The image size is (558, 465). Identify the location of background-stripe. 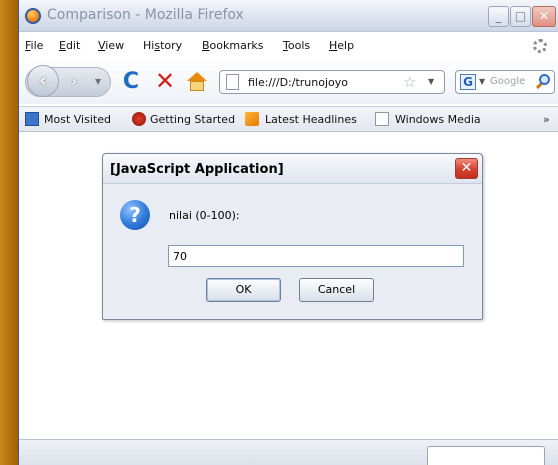
(9, 232).